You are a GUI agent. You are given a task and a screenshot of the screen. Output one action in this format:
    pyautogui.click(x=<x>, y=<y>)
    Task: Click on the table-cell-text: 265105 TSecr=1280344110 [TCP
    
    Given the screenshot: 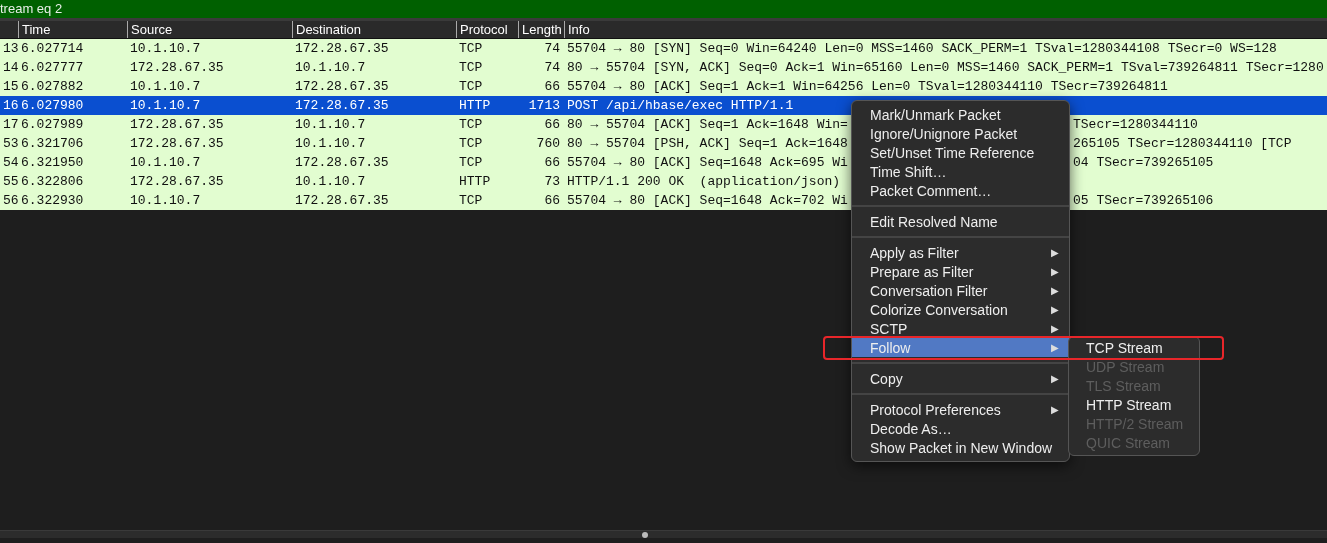 What is the action you would take?
    pyautogui.click(x=1182, y=144)
    